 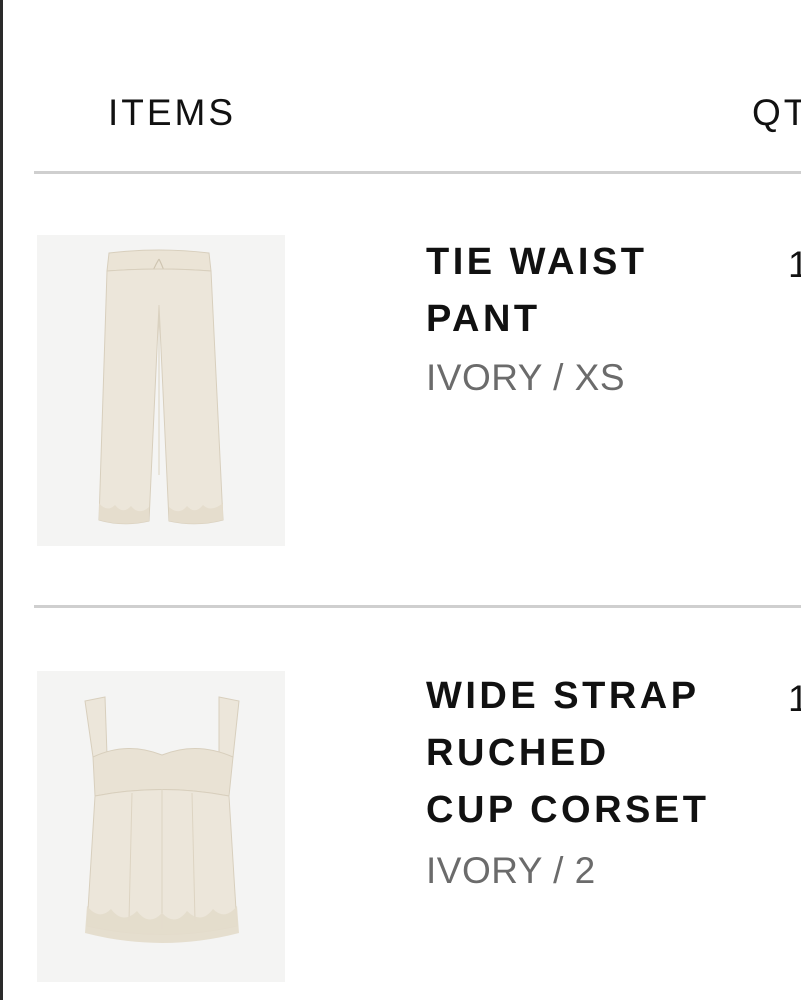 What do you see at coordinates (161, 826) in the screenshot?
I see `product-image-corset` at bounding box center [161, 826].